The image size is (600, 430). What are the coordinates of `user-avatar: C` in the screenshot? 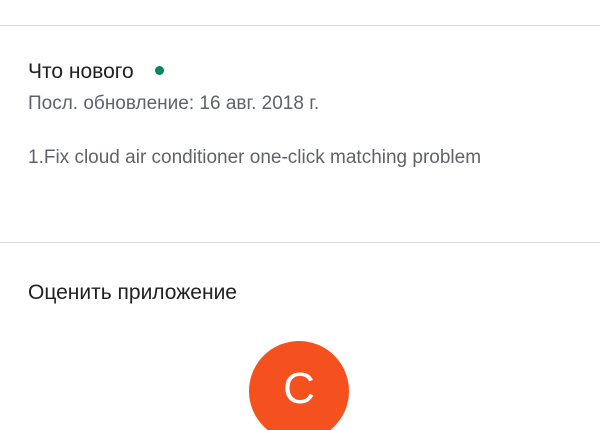 It's located at (299, 385).